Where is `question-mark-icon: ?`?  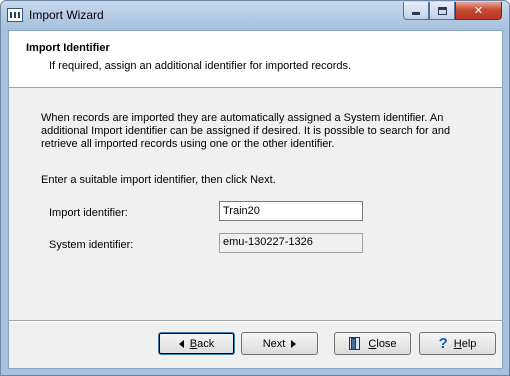
question-mark-icon: ? is located at coordinates (443, 343).